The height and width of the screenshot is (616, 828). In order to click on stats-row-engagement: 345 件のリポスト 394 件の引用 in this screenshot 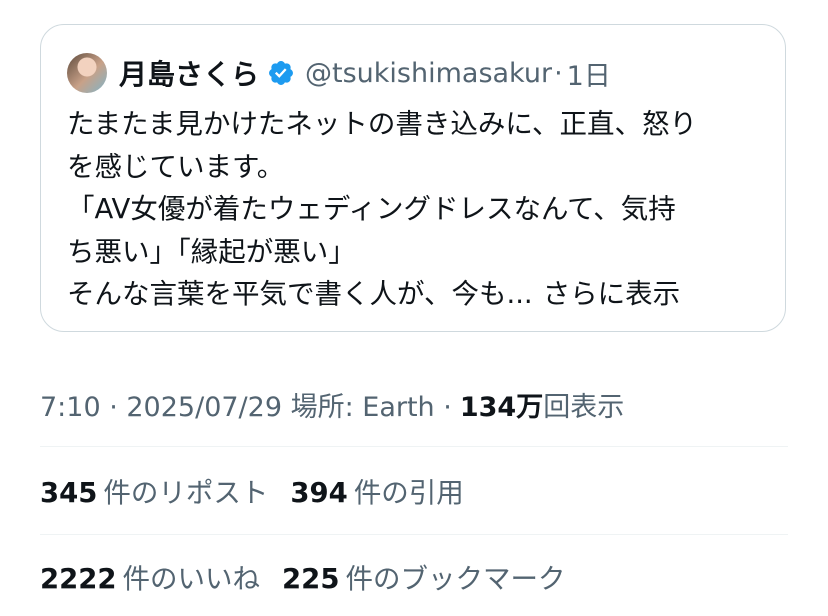, I will do `click(263, 490)`.